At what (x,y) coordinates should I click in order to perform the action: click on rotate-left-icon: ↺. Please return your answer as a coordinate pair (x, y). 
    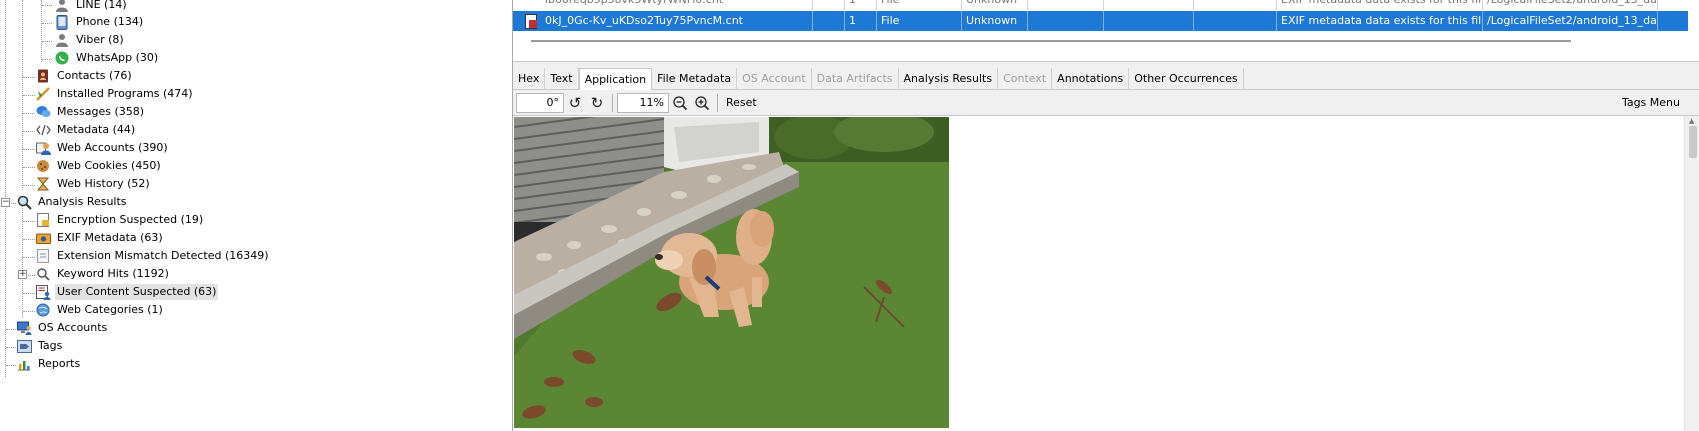
    Looking at the image, I should click on (575, 103).